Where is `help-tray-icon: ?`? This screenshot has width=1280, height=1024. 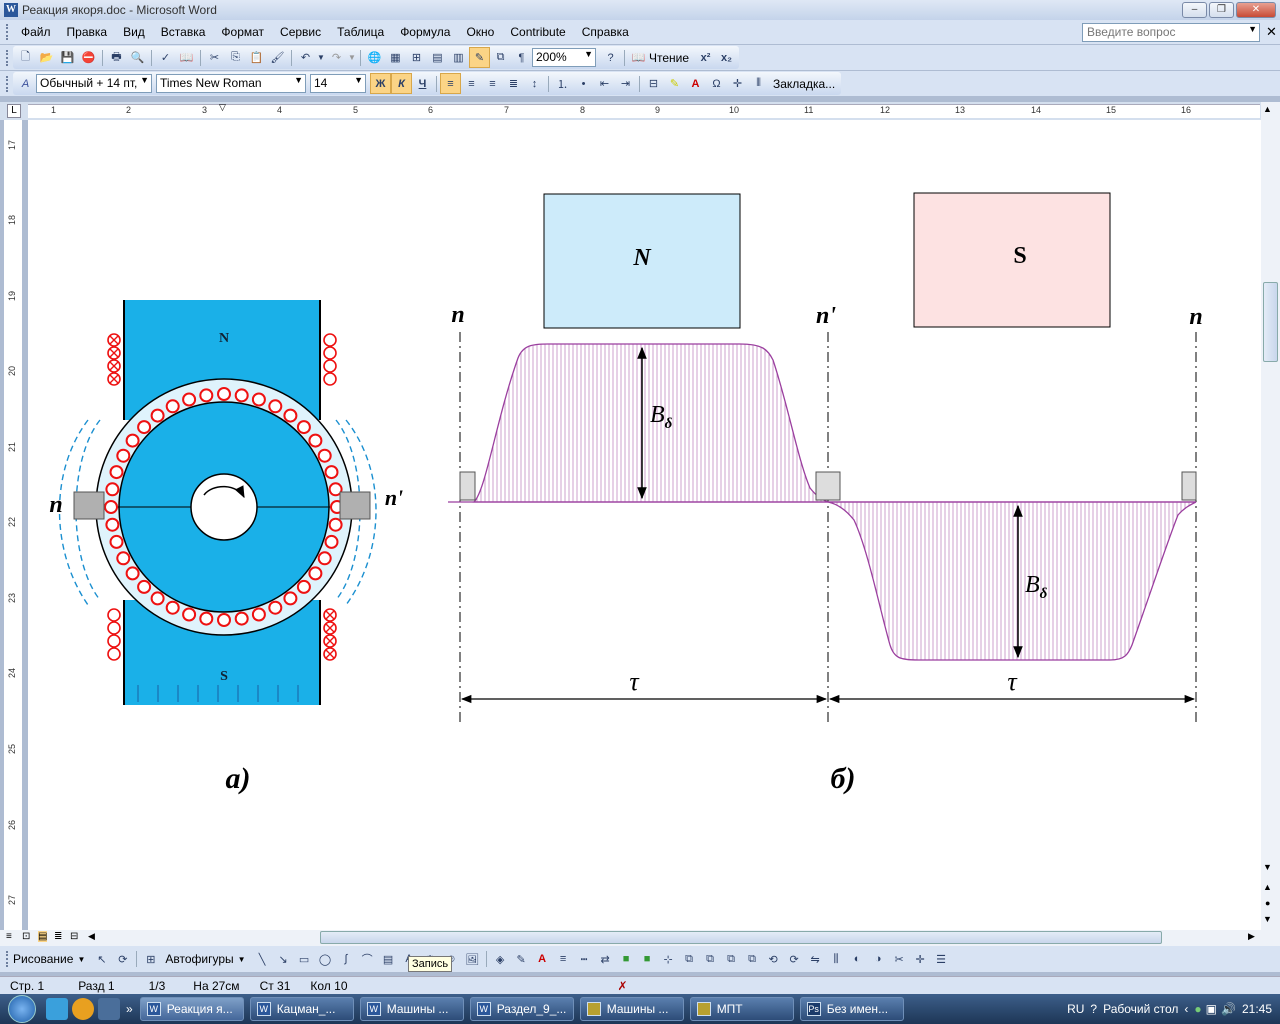
help-tray-icon: ? is located at coordinates (1093, 1009).